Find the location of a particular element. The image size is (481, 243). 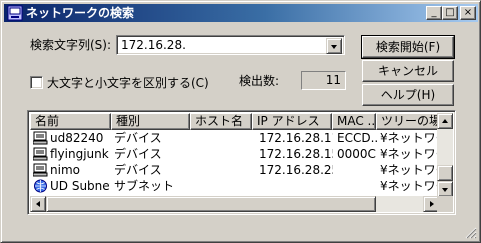

row-ip: 172.16.28.150 is located at coordinates (296, 154).